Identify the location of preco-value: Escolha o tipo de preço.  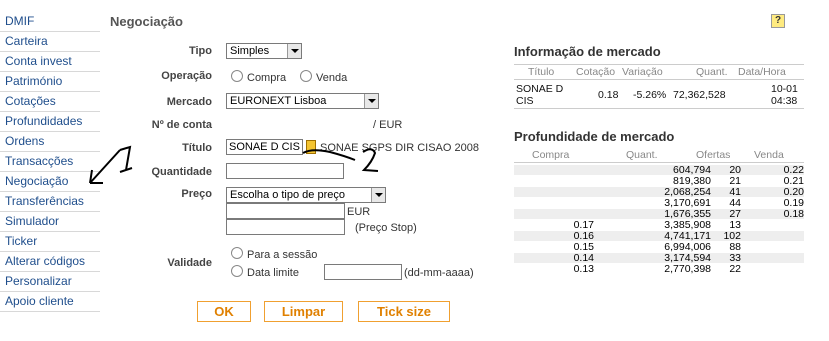
(287, 195).